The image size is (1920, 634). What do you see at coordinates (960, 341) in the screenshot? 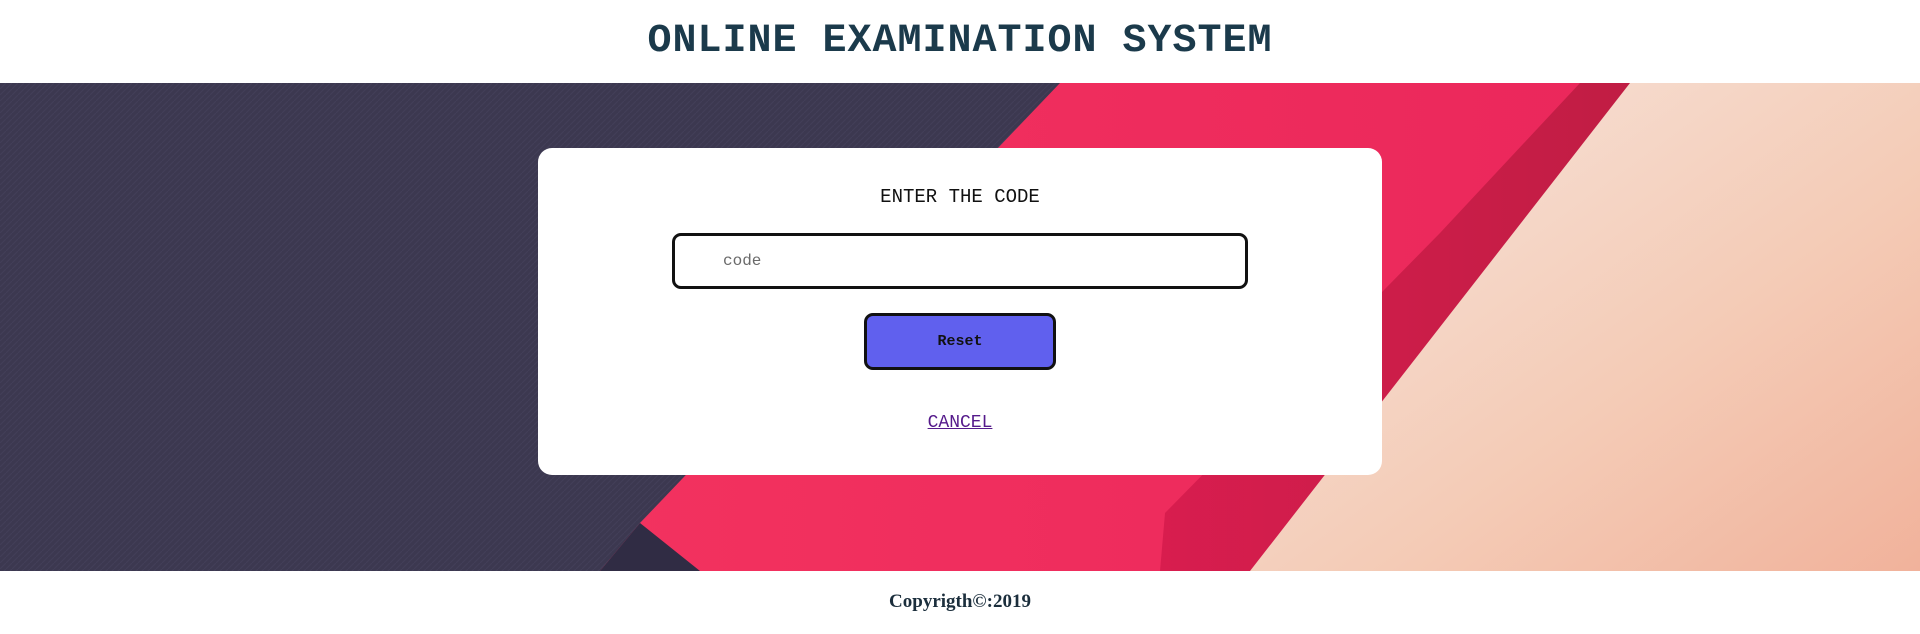
I see `reset-button: Reset` at bounding box center [960, 341].